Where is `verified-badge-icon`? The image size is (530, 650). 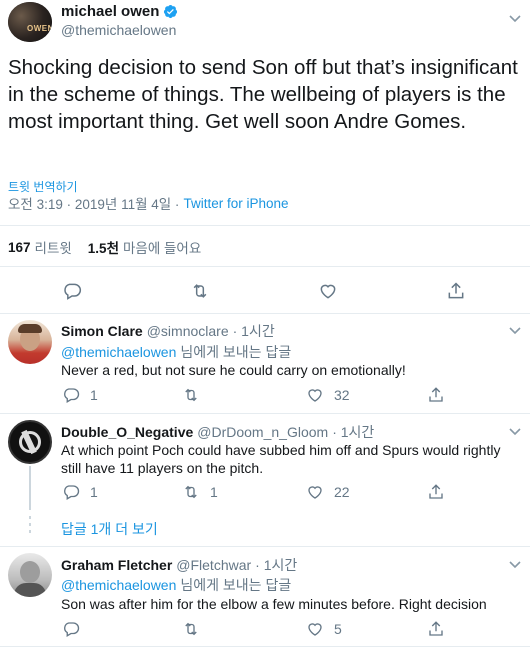
verified-badge-icon is located at coordinates (171, 11).